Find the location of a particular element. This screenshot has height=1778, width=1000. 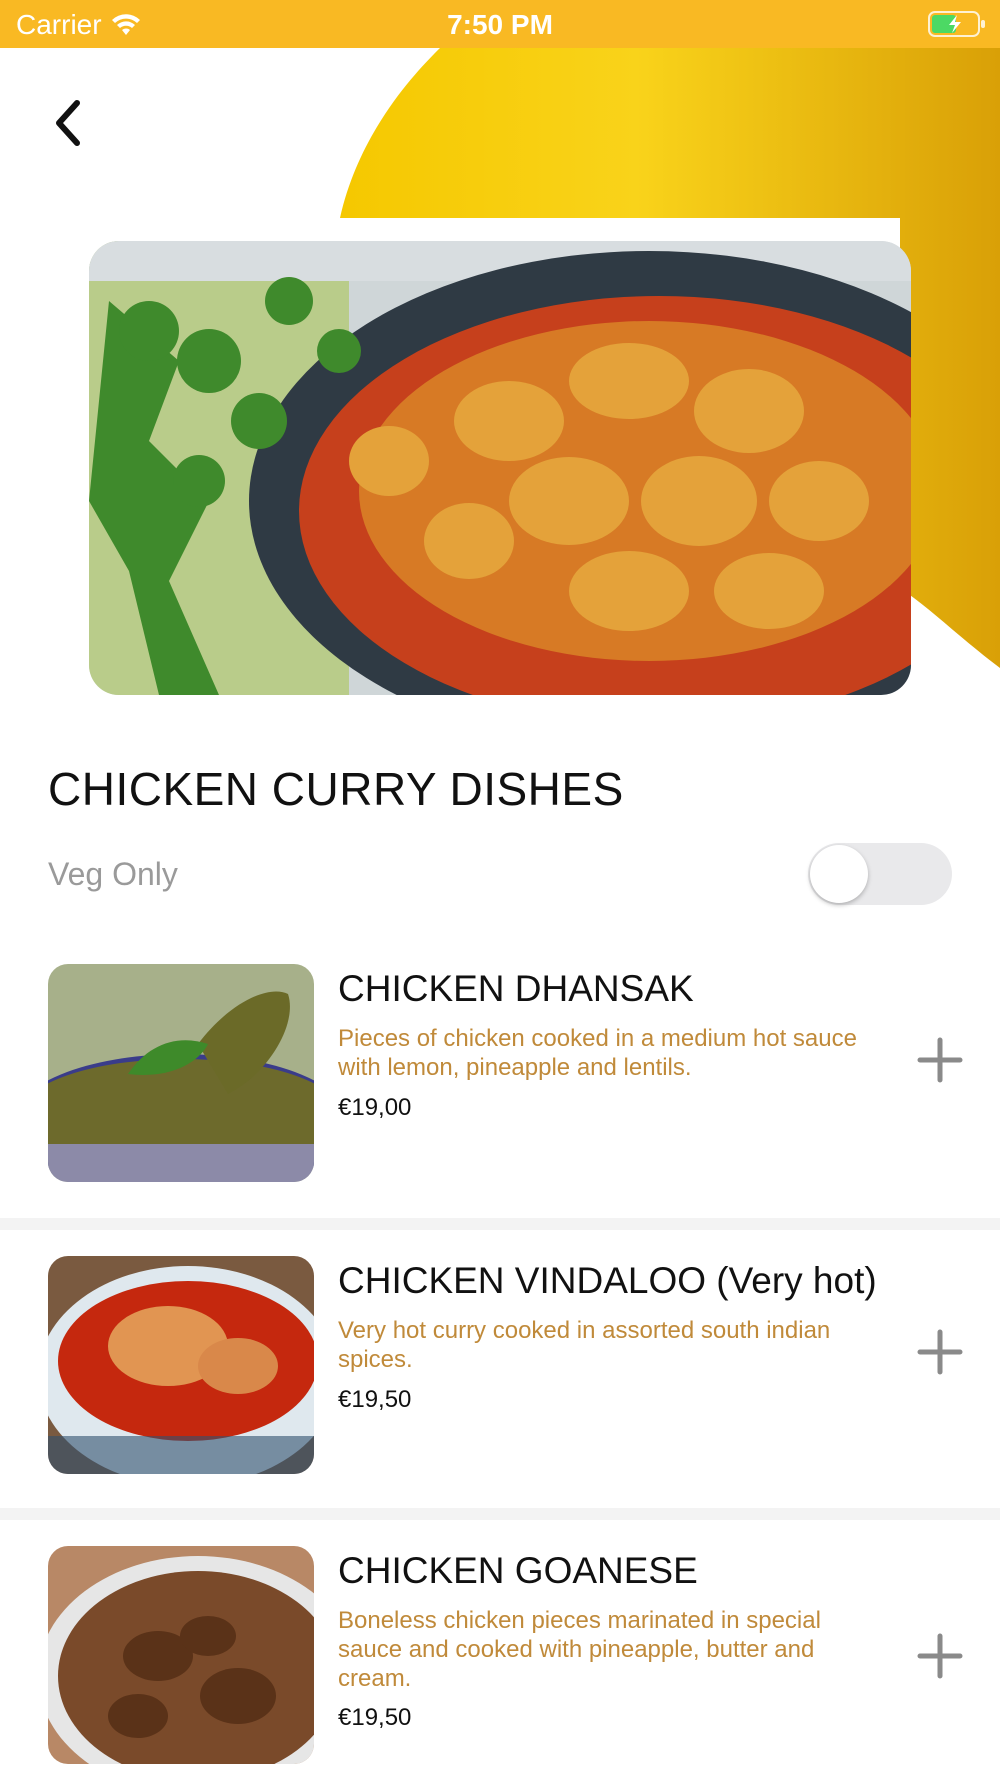

dish-name: CHICKEN VINDALOO (Very hot) is located at coordinates (607, 1280).